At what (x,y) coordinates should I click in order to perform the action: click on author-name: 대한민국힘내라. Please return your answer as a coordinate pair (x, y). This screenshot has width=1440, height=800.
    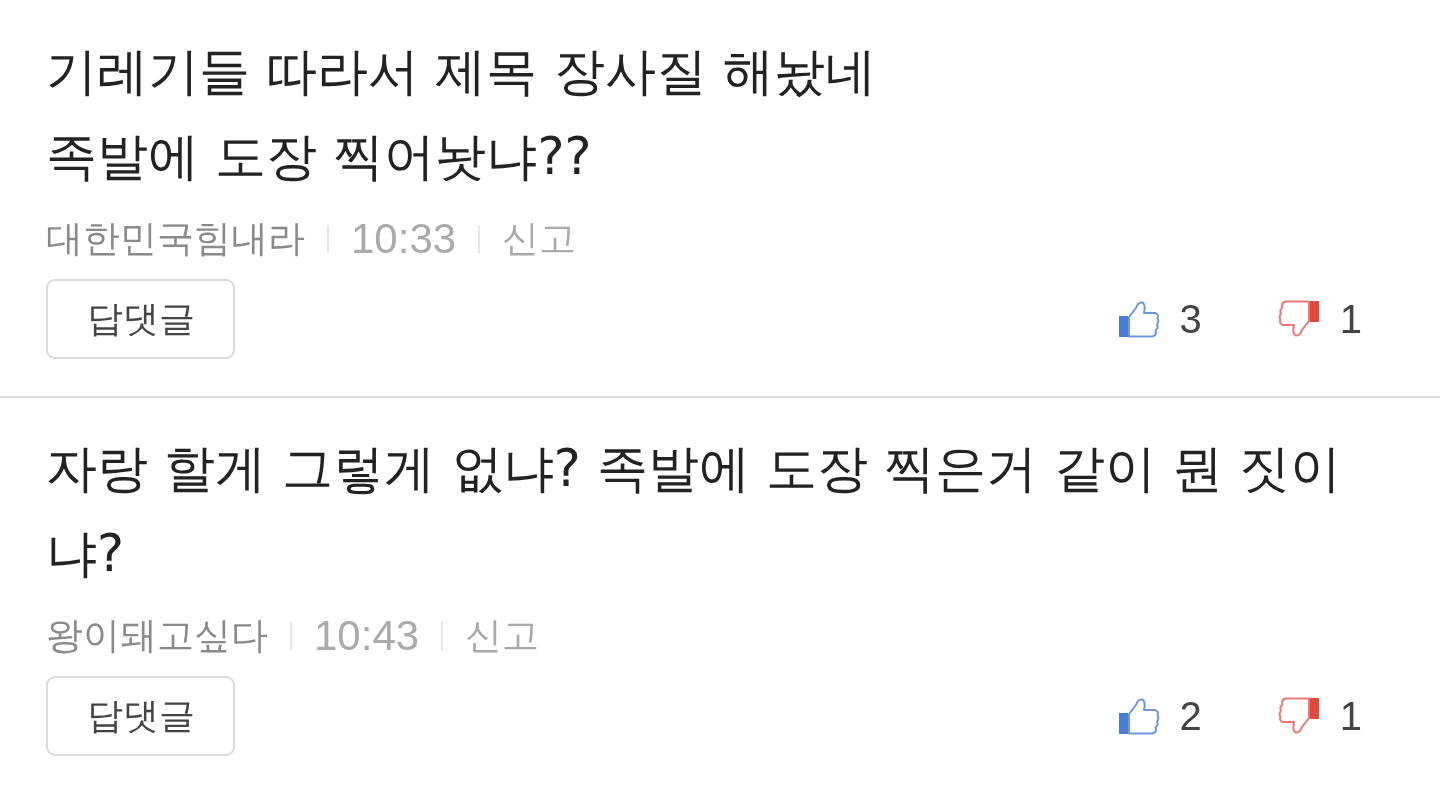
    Looking at the image, I should click on (175, 239).